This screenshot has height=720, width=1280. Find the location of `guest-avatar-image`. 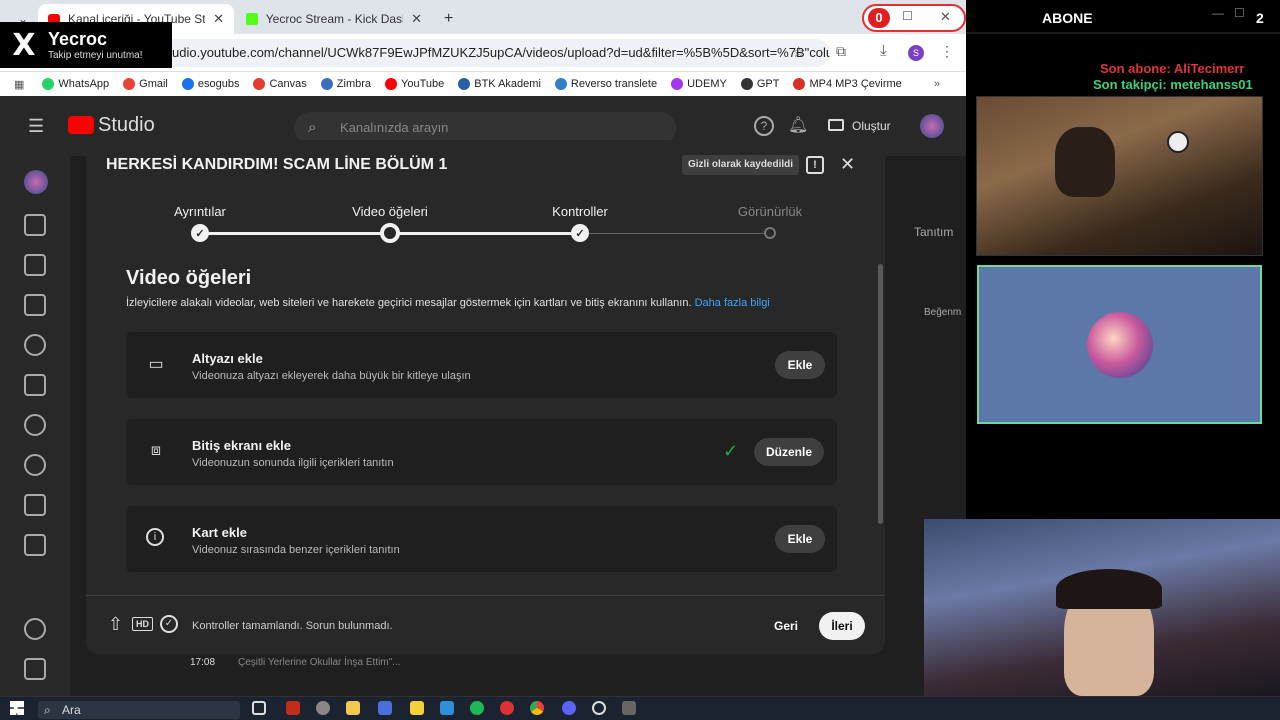

guest-avatar-image is located at coordinates (1120, 345).